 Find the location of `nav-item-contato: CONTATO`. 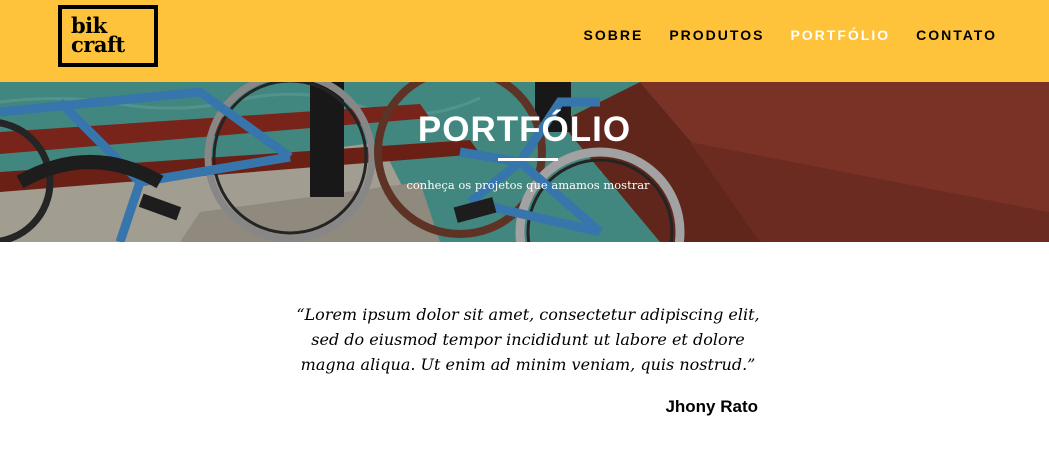

nav-item-contato: CONTATO is located at coordinates (956, 35).